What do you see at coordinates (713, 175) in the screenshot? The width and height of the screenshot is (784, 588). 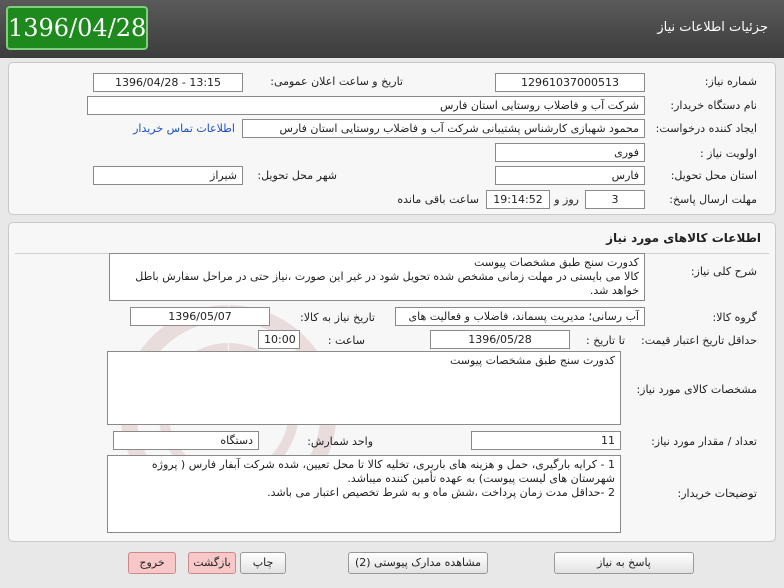 I see `province-label: استان محل تحویل:` at bounding box center [713, 175].